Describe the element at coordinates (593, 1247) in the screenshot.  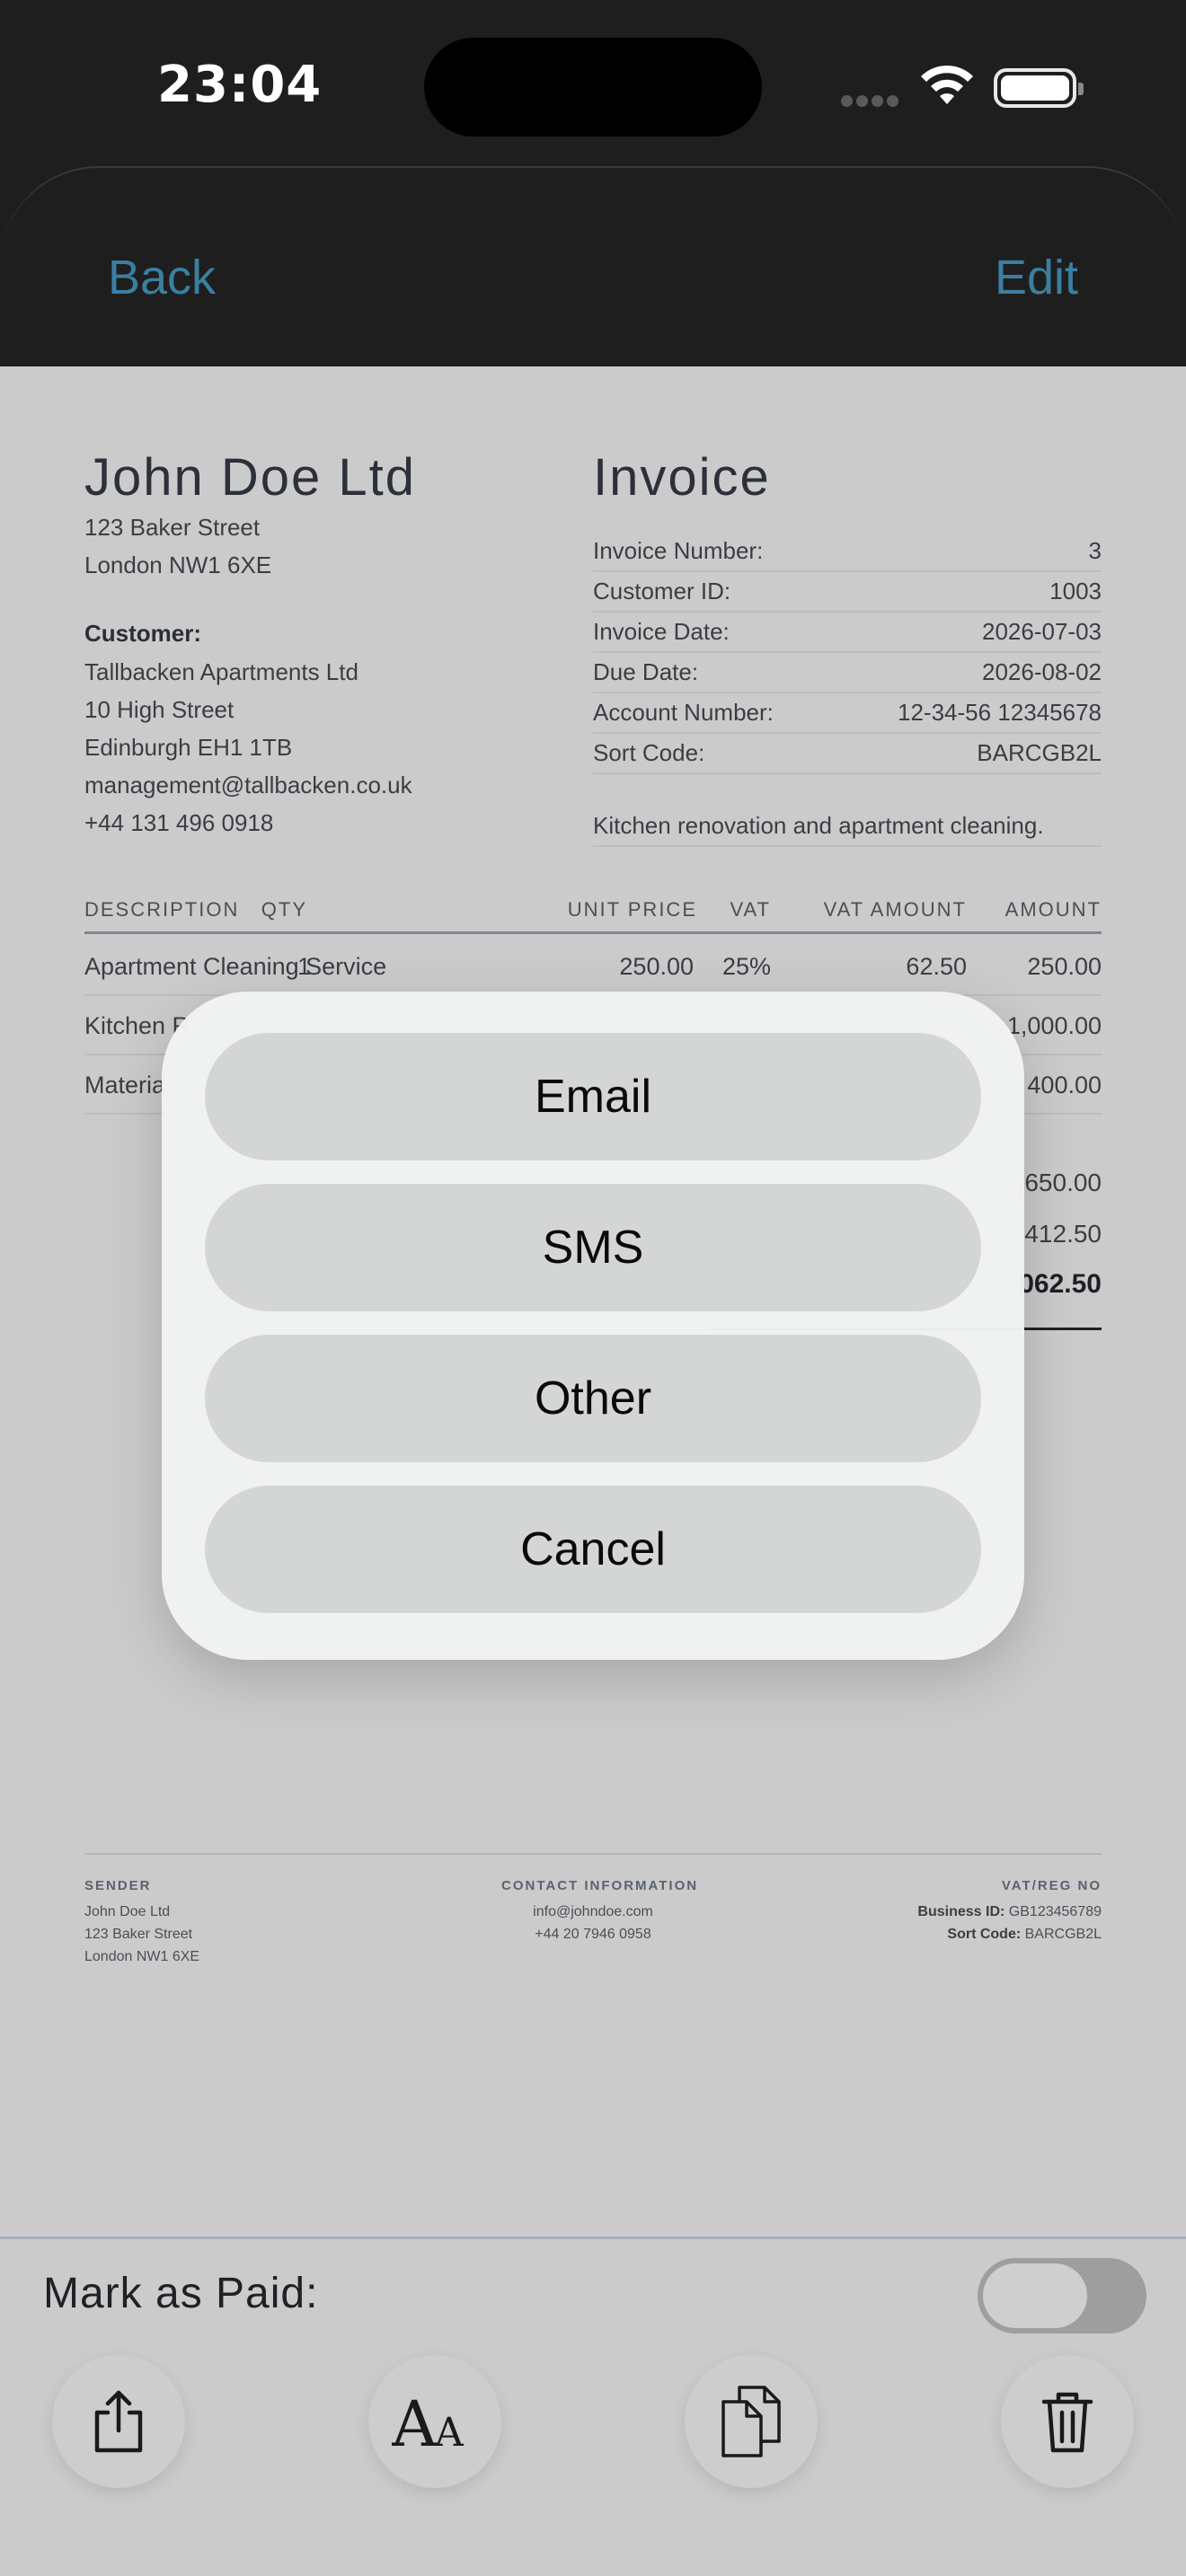
I see `sms-option-button: SMS` at that location.